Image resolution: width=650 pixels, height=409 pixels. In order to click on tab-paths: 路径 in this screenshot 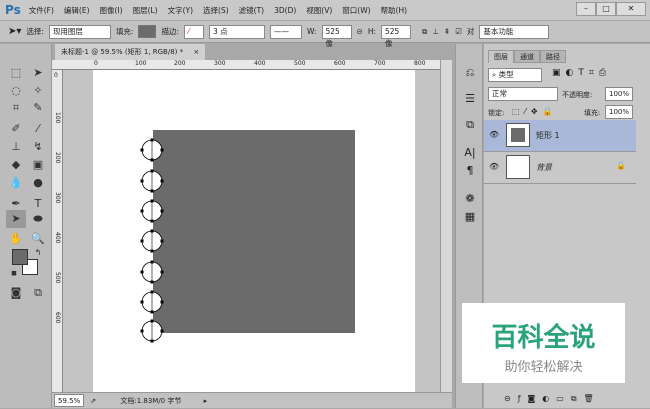, I will do `click(553, 56)`.